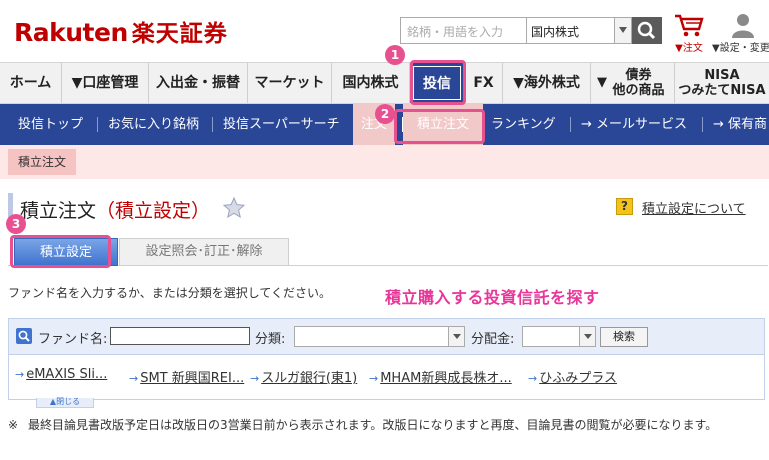 The width and height of the screenshot is (769, 460). I want to click on gnav-market: マーケット, so click(290, 83).